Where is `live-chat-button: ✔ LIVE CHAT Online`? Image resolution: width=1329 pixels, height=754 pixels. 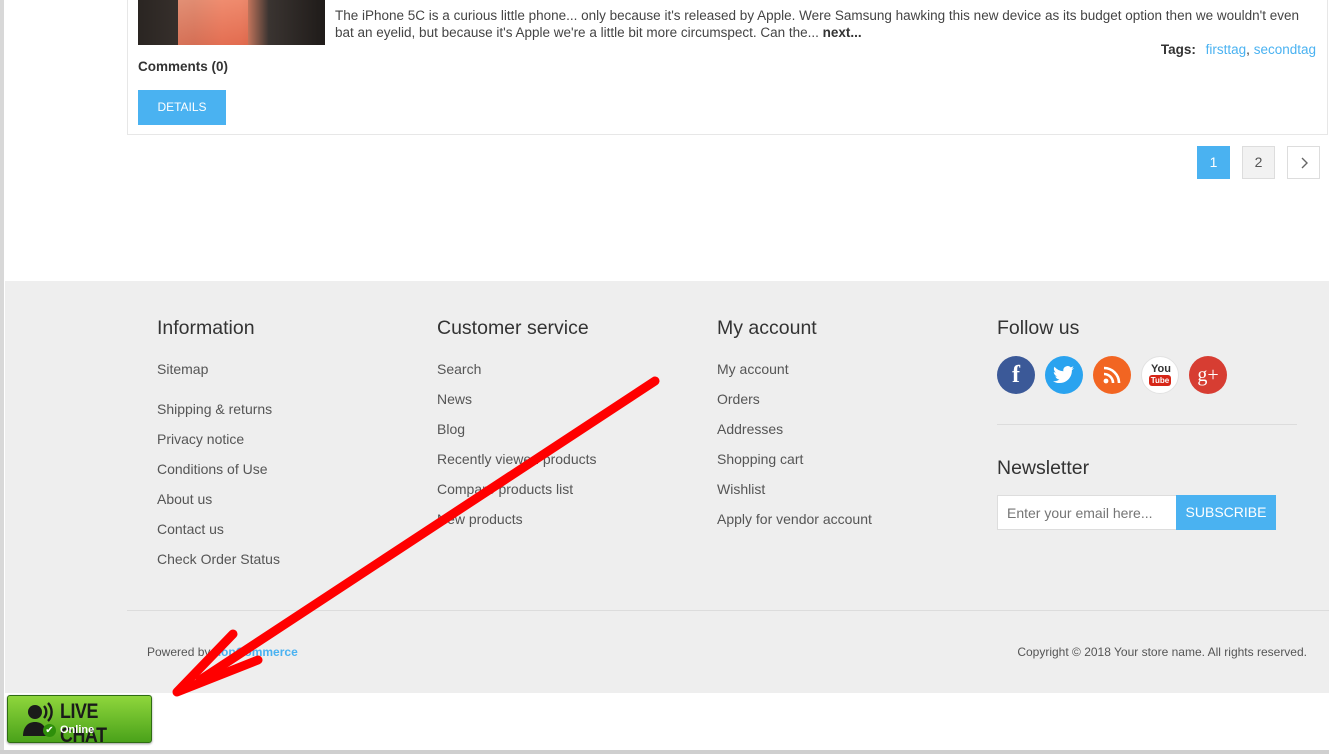
live-chat-button: ✔ LIVE CHAT Online is located at coordinates (79, 721).